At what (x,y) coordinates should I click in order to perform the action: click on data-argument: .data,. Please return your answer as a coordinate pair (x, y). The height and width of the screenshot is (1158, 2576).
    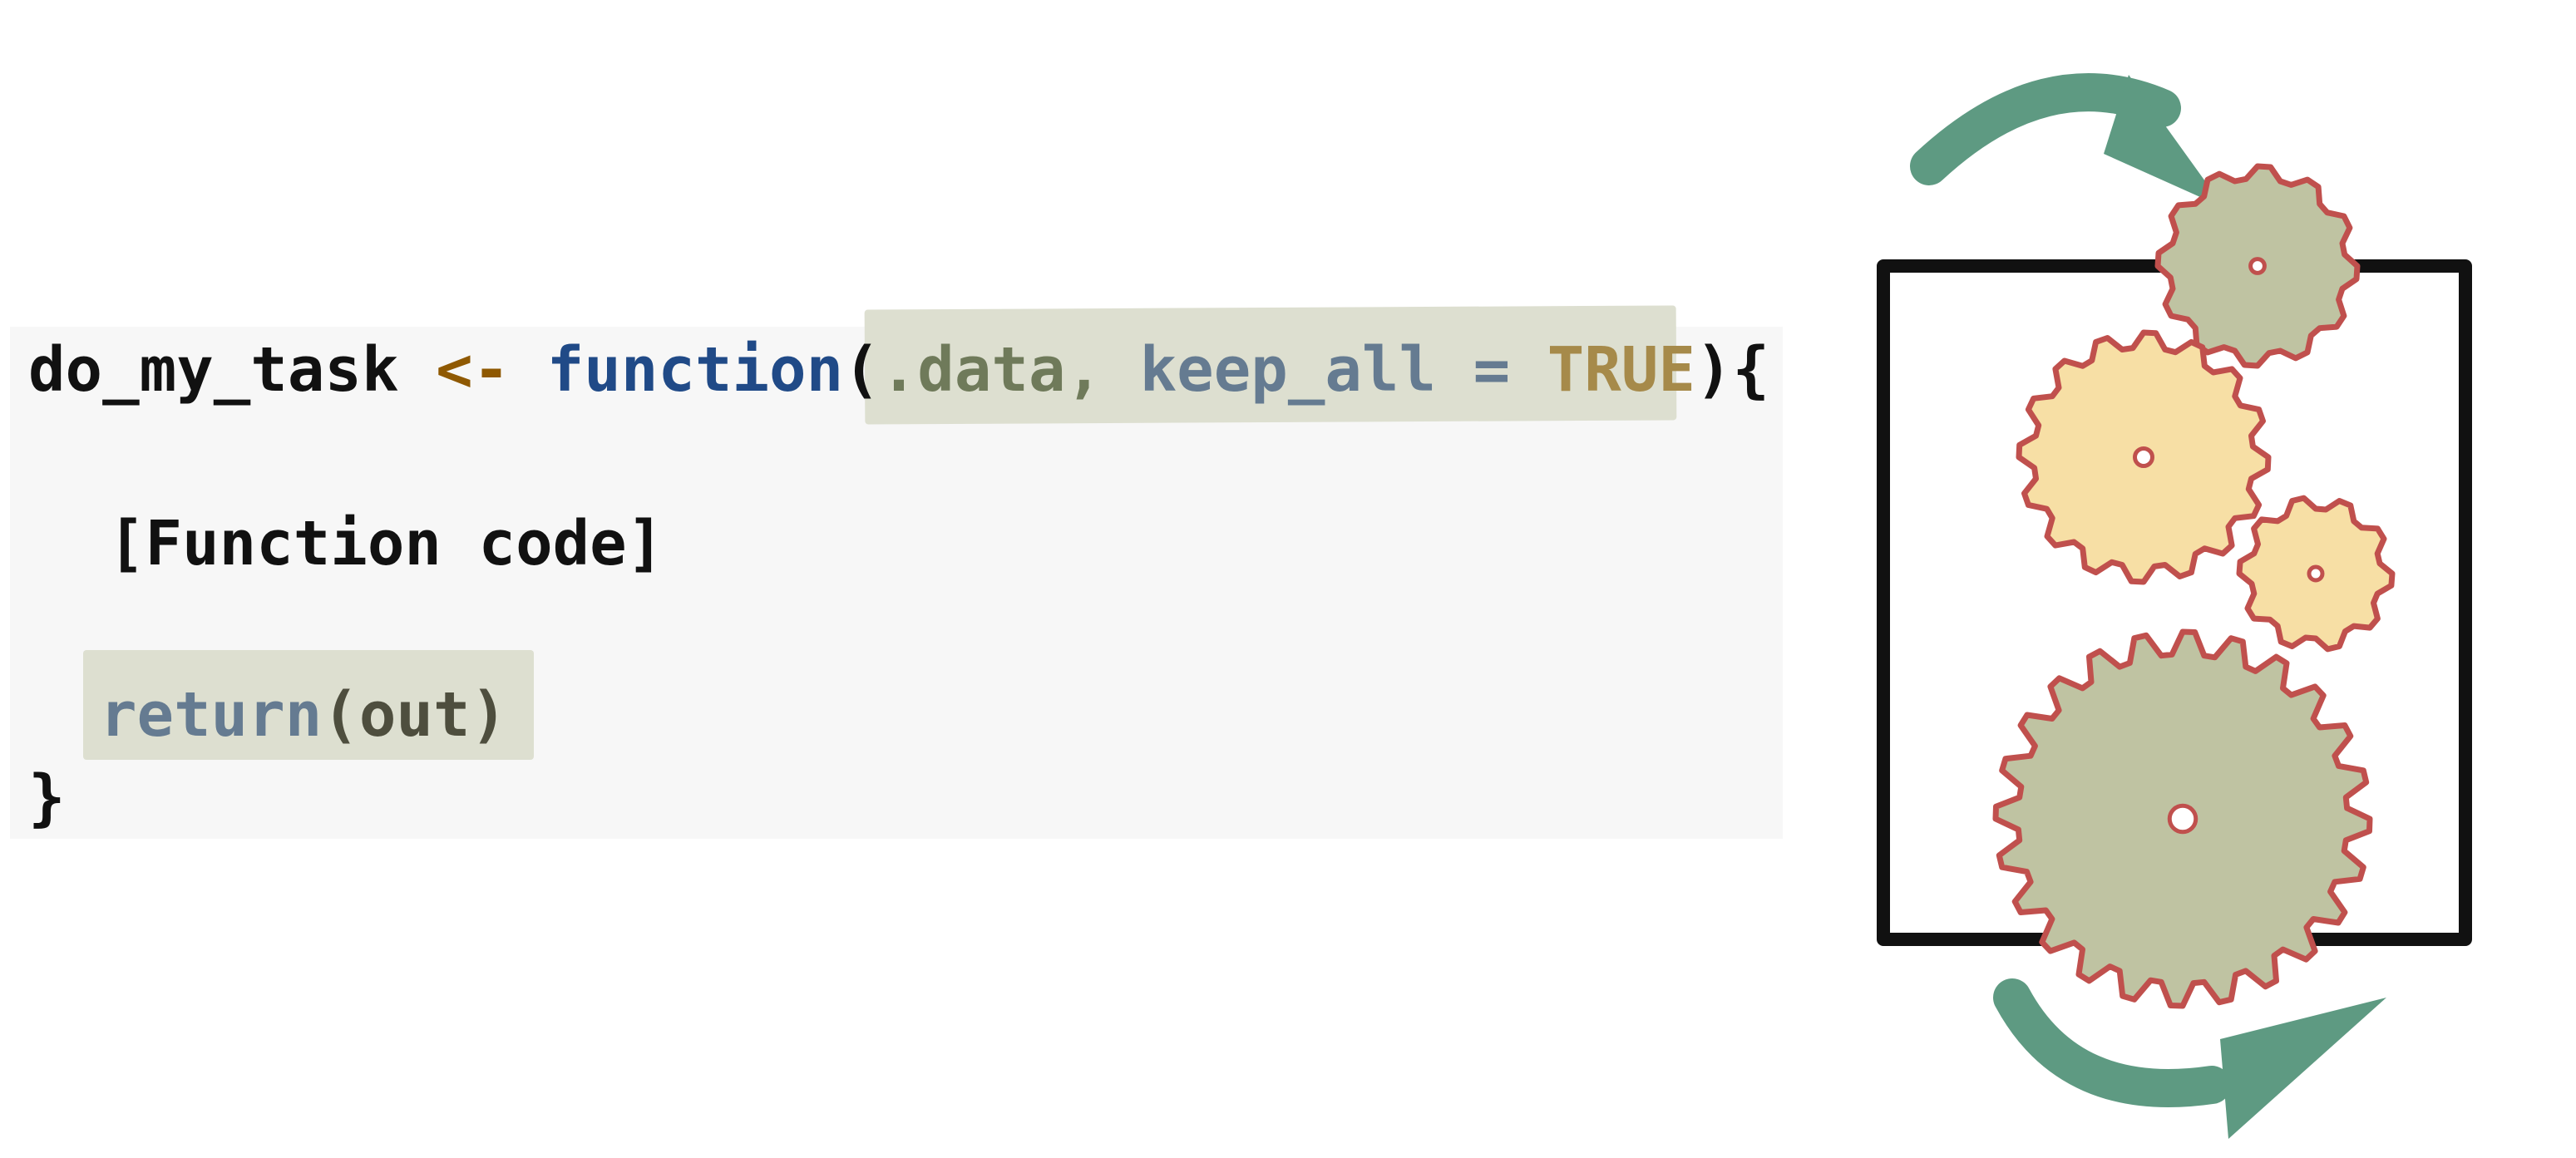
    Looking at the image, I should click on (1010, 370).